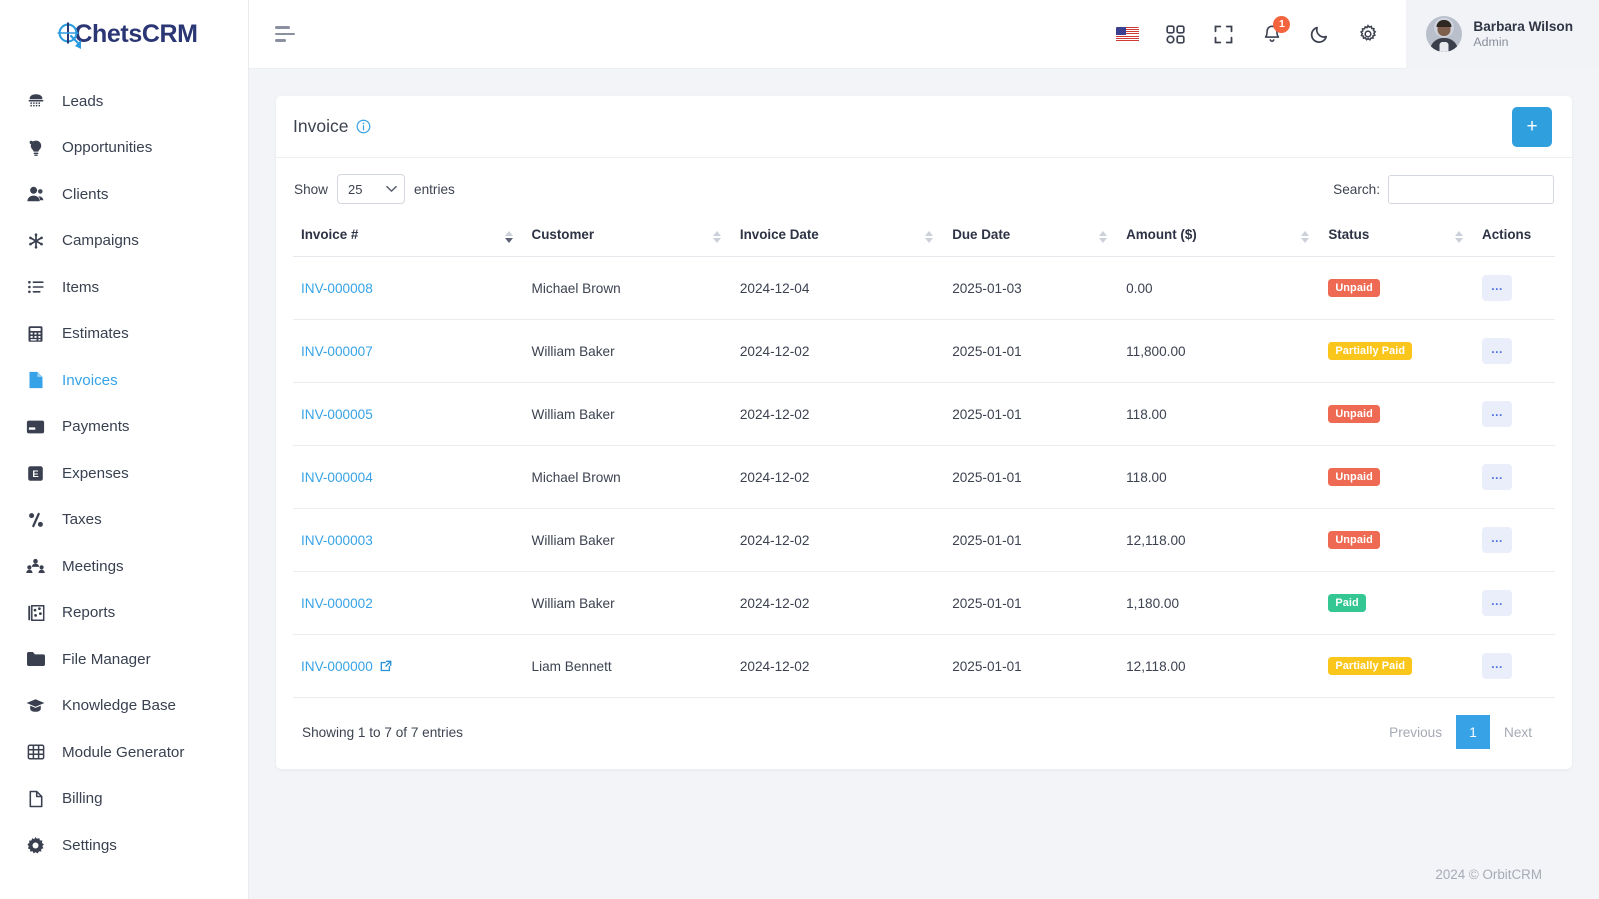 This screenshot has height=899, width=1599. What do you see at coordinates (124, 752) in the screenshot?
I see `sidebar-item-module-generator: Module Generator` at bounding box center [124, 752].